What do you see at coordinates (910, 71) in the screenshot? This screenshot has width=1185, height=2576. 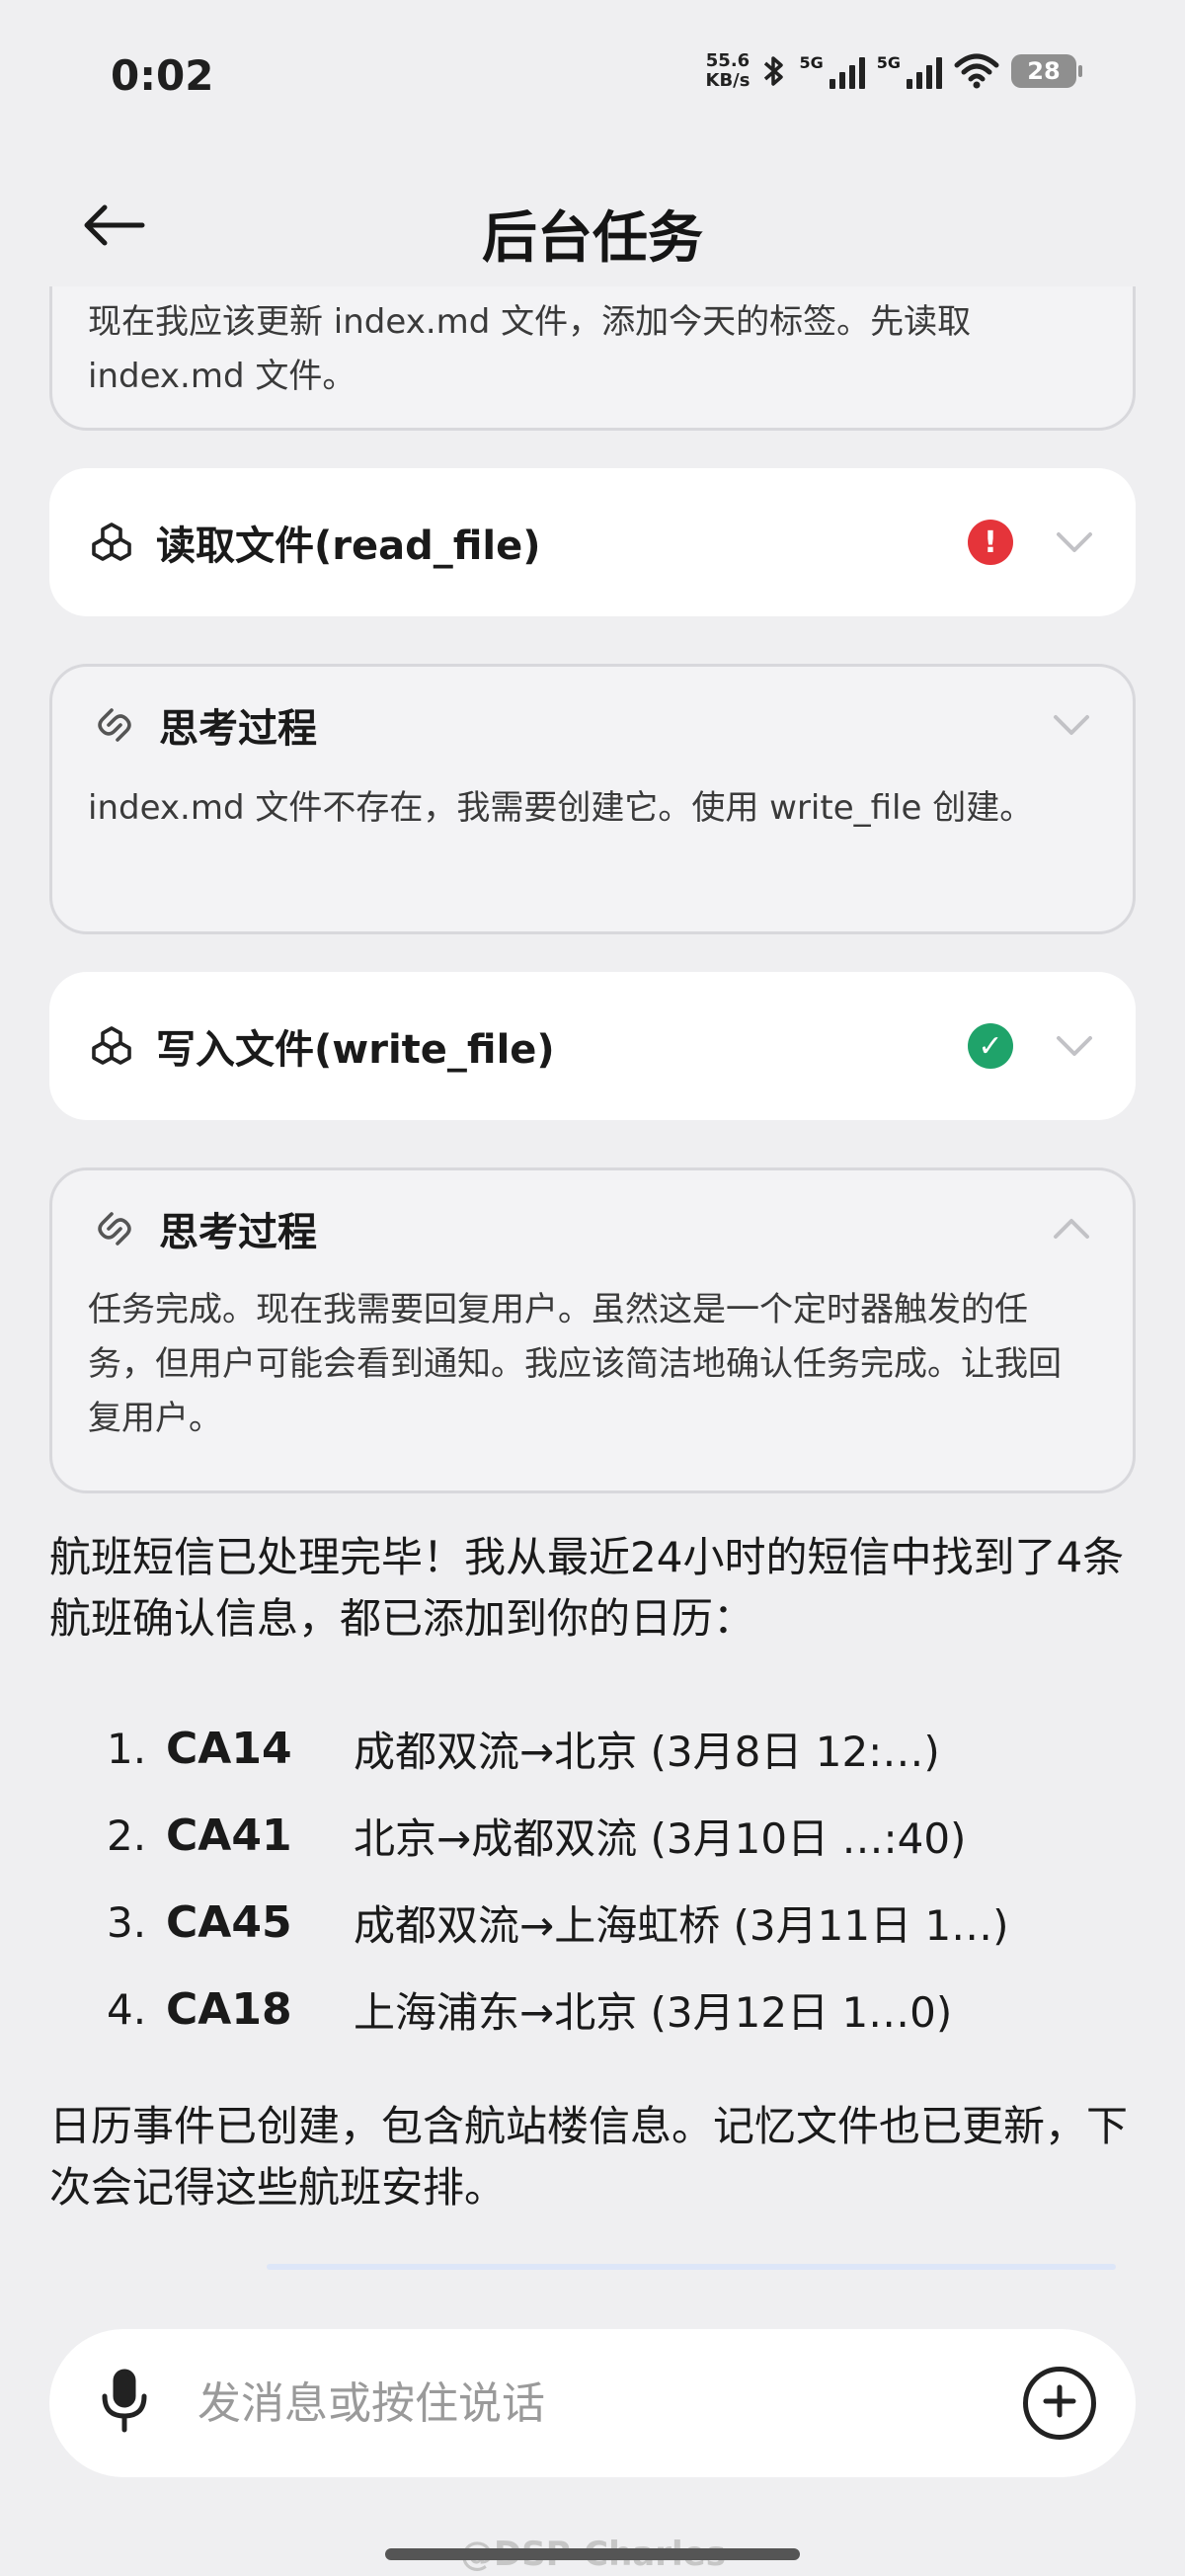 I see `signal-sim2-icon: 5G` at bounding box center [910, 71].